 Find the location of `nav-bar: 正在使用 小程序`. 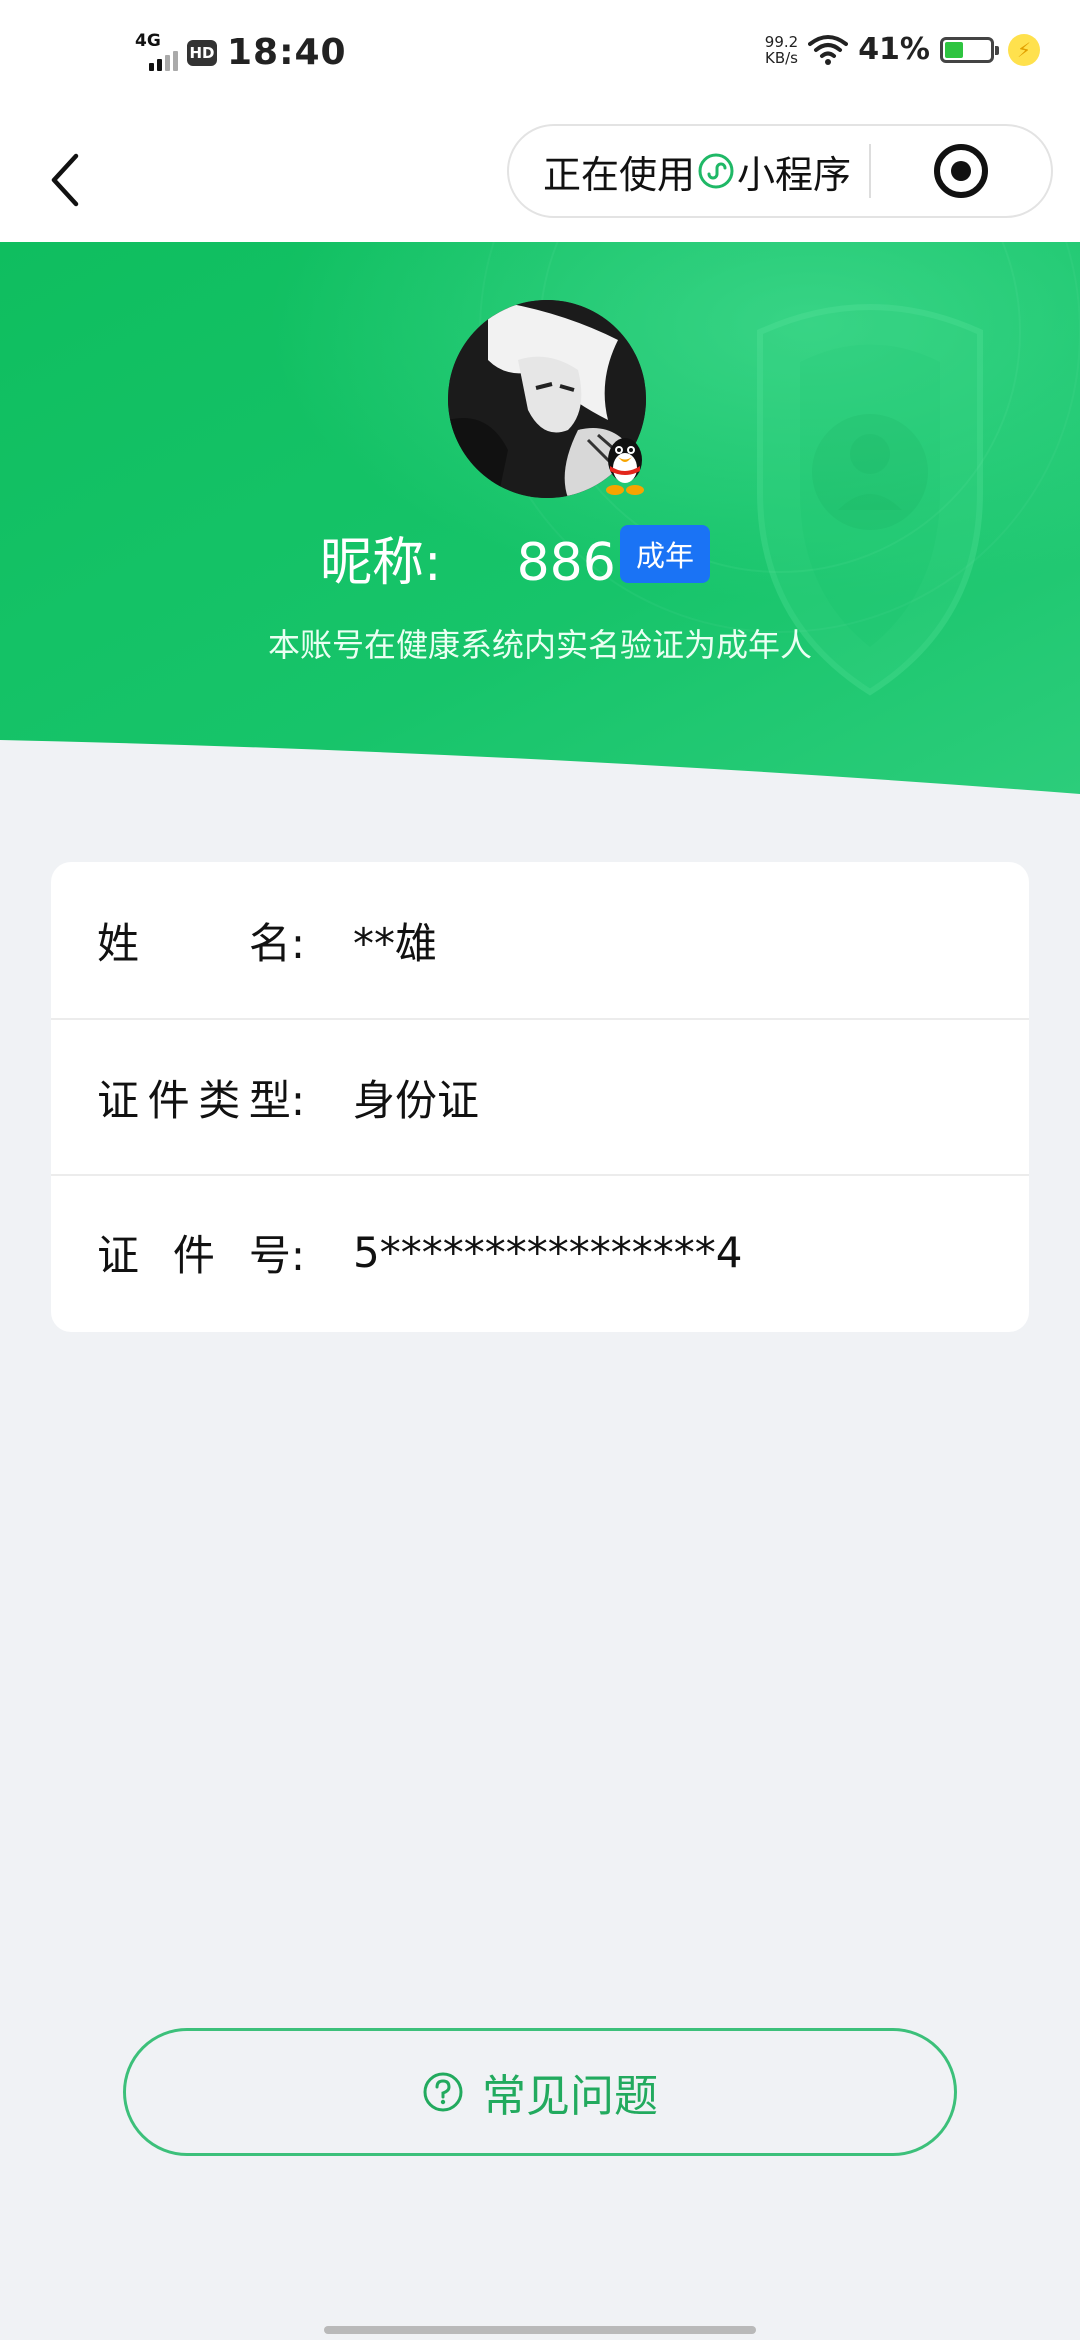

nav-bar: 正在使用 小程序 is located at coordinates (540, 181).